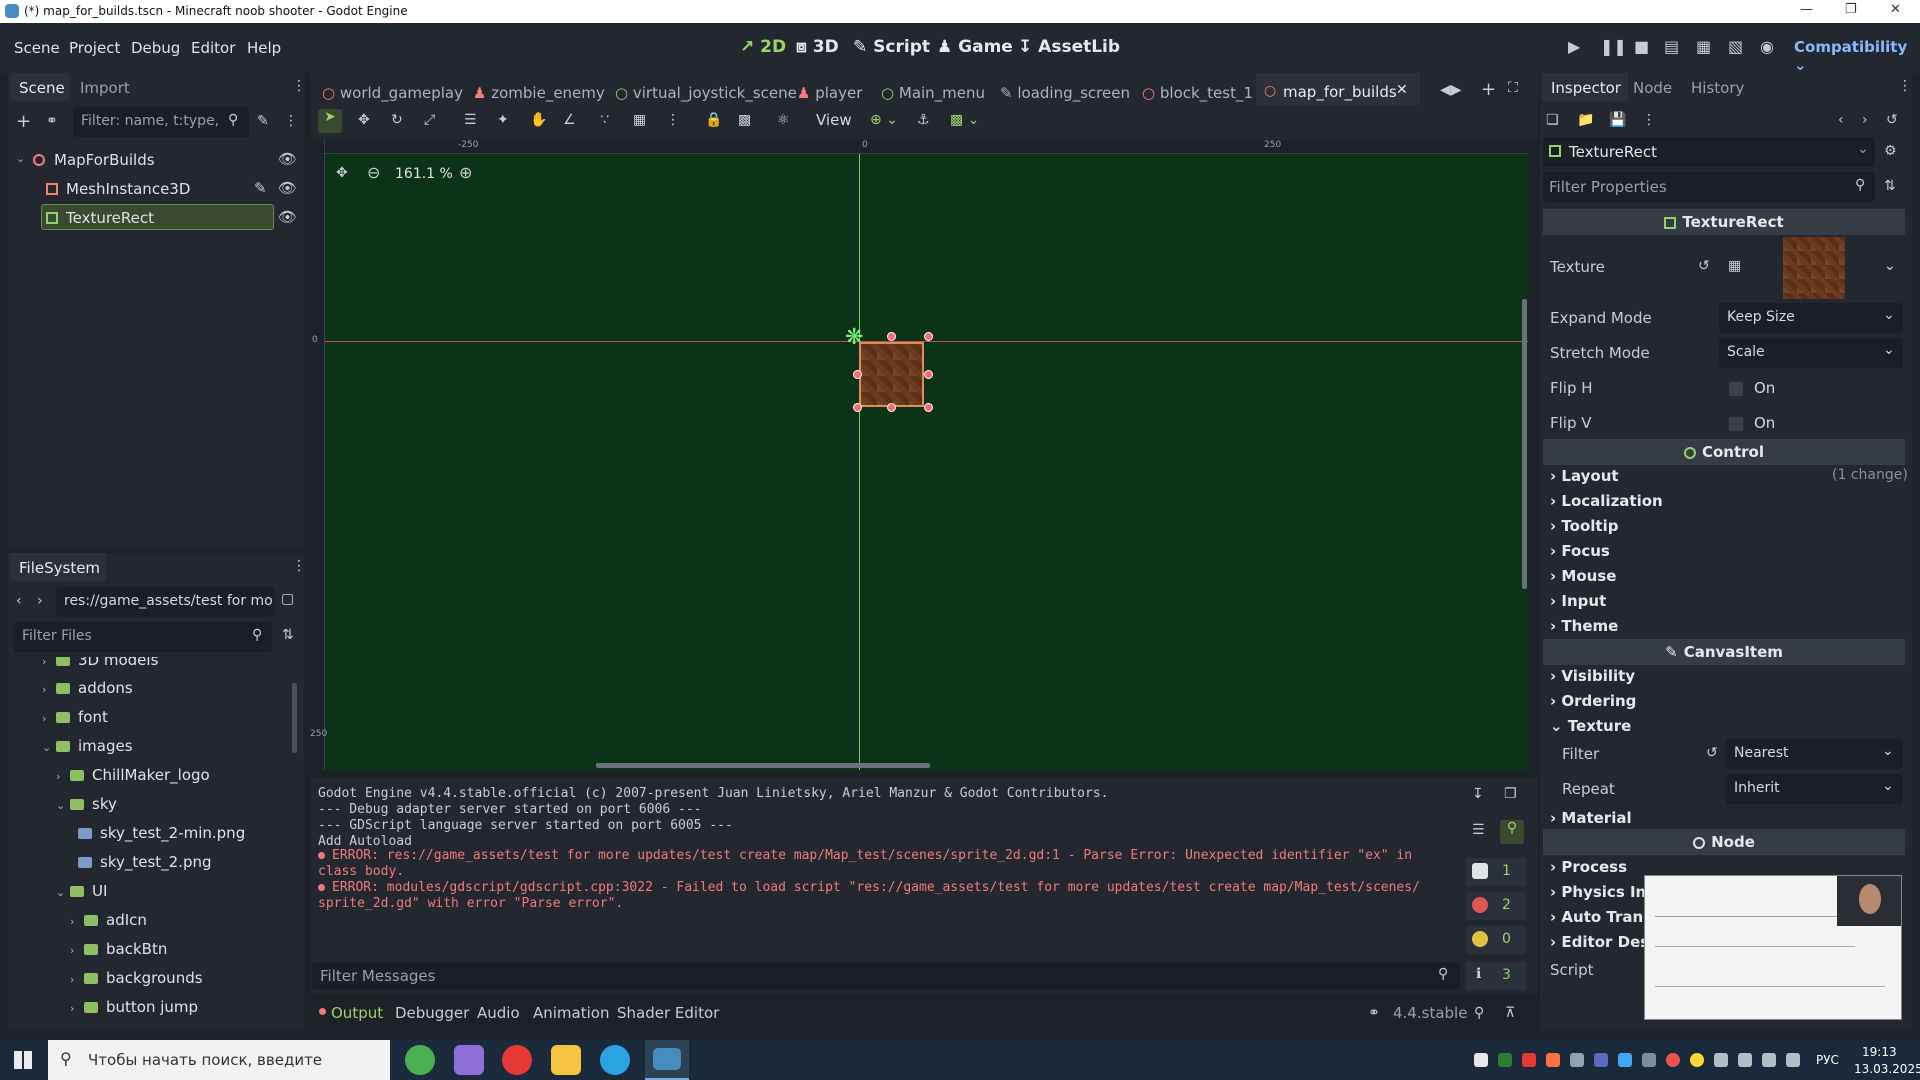 The image size is (1920, 1080). Describe the element at coordinates (1814, 268) in the screenshot. I see `texture-preview` at that location.